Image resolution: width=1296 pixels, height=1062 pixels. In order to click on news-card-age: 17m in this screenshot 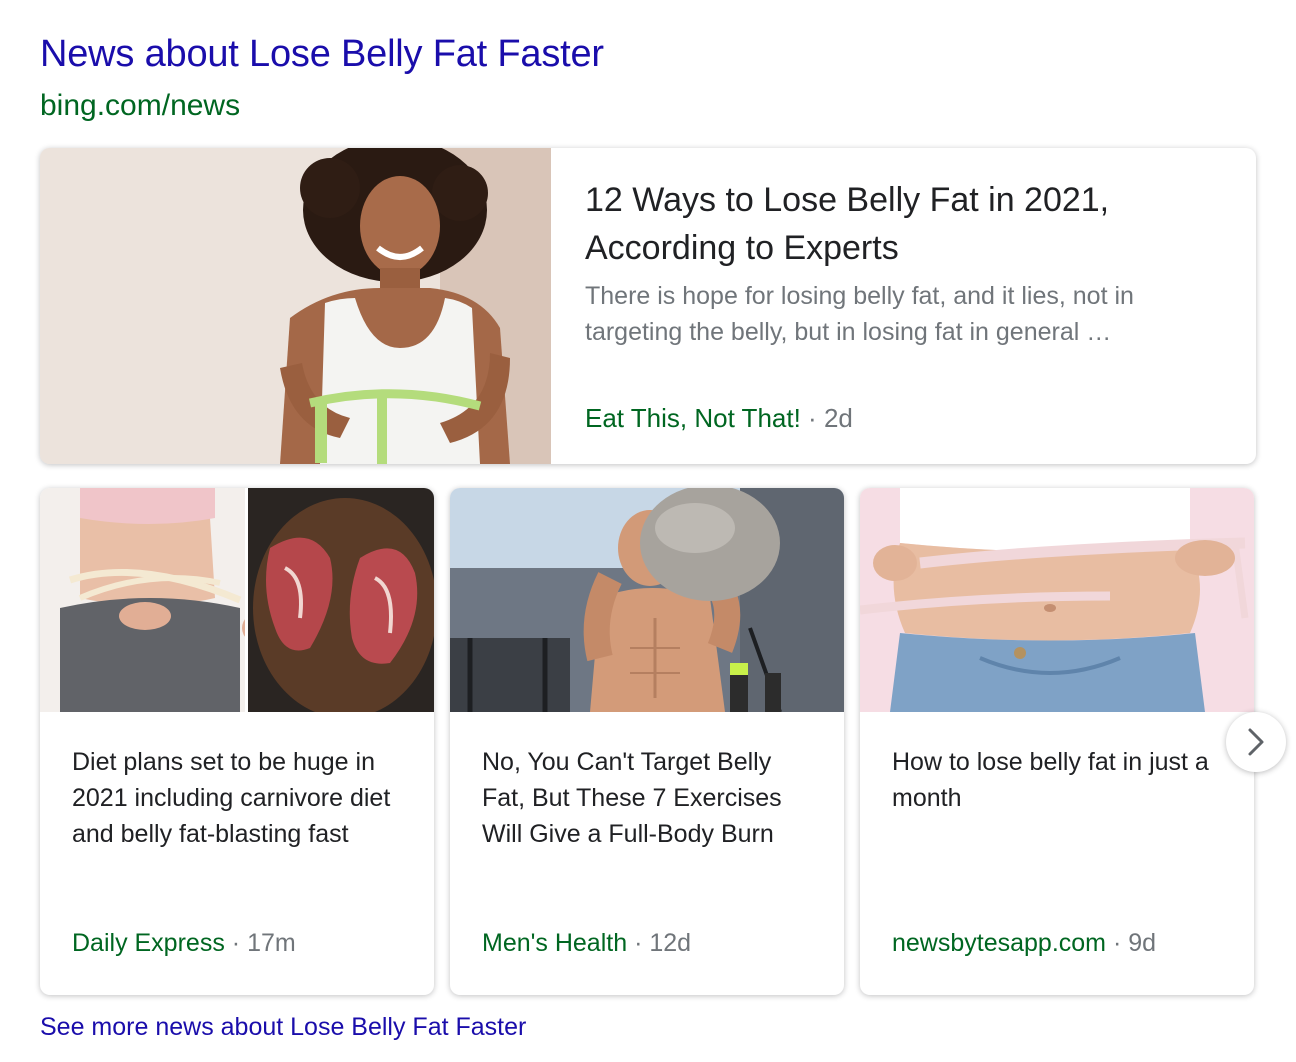, I will do `click(271, 943)`.